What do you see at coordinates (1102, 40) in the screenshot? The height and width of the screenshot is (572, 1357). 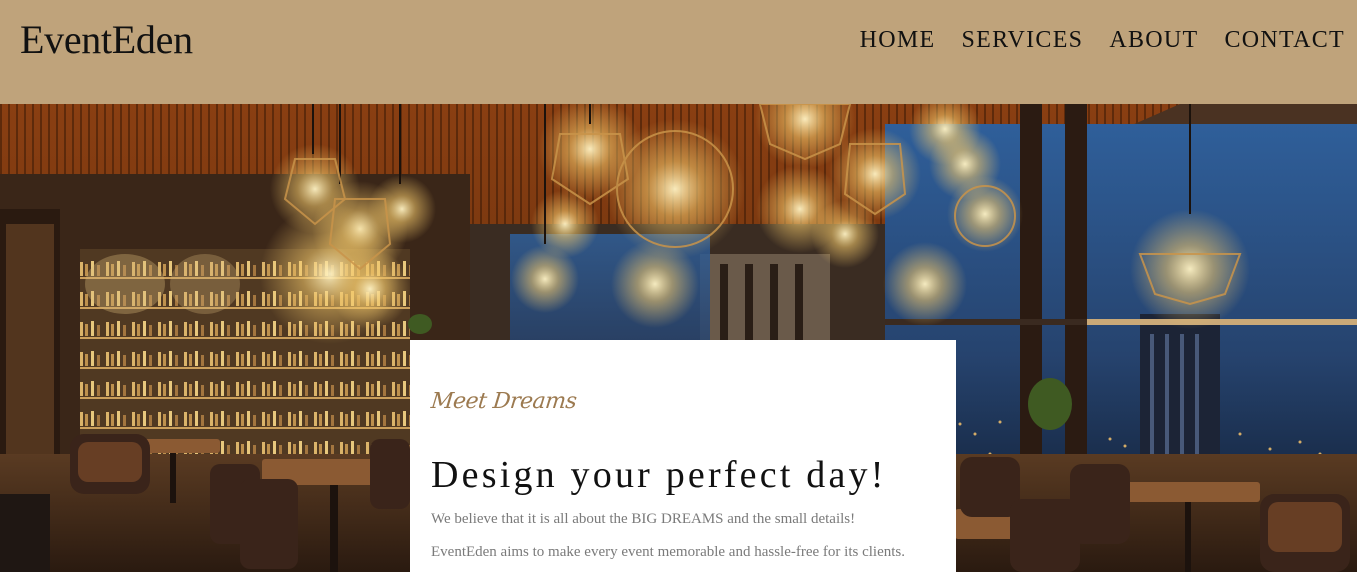 I see `main-nav: HOME SERVICES ABOUT CONTACT` at bounding box center [1102, 40].